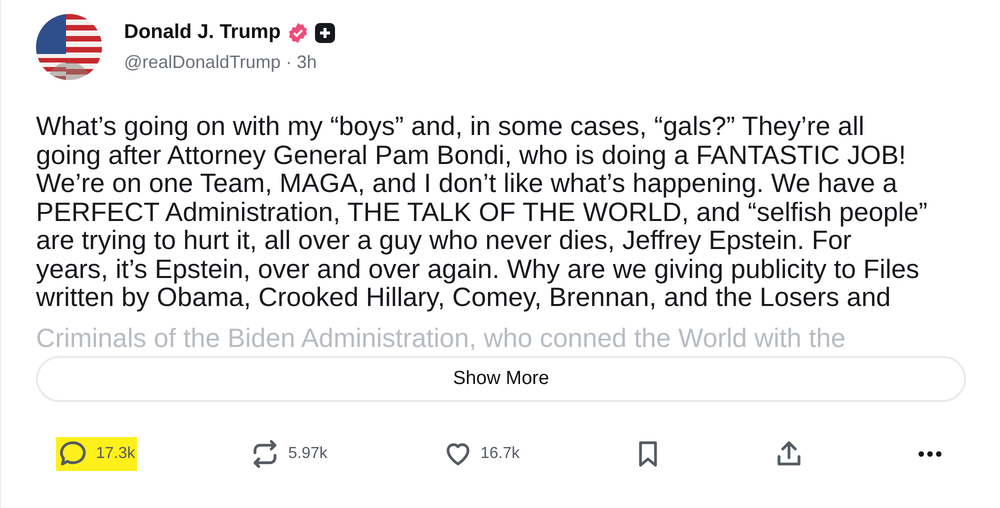  What do you see at coordinates (481, 453) in the screenshot?
I see `like-button: 16.7k` at bounding box center [481, 453].